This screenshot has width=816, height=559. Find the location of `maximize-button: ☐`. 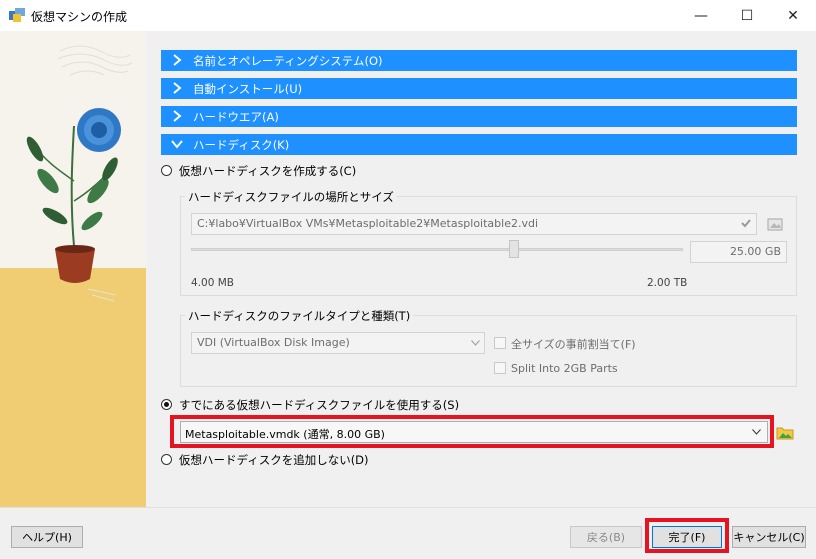

maximize-button: ☐ is located at coordinates (747, 15).